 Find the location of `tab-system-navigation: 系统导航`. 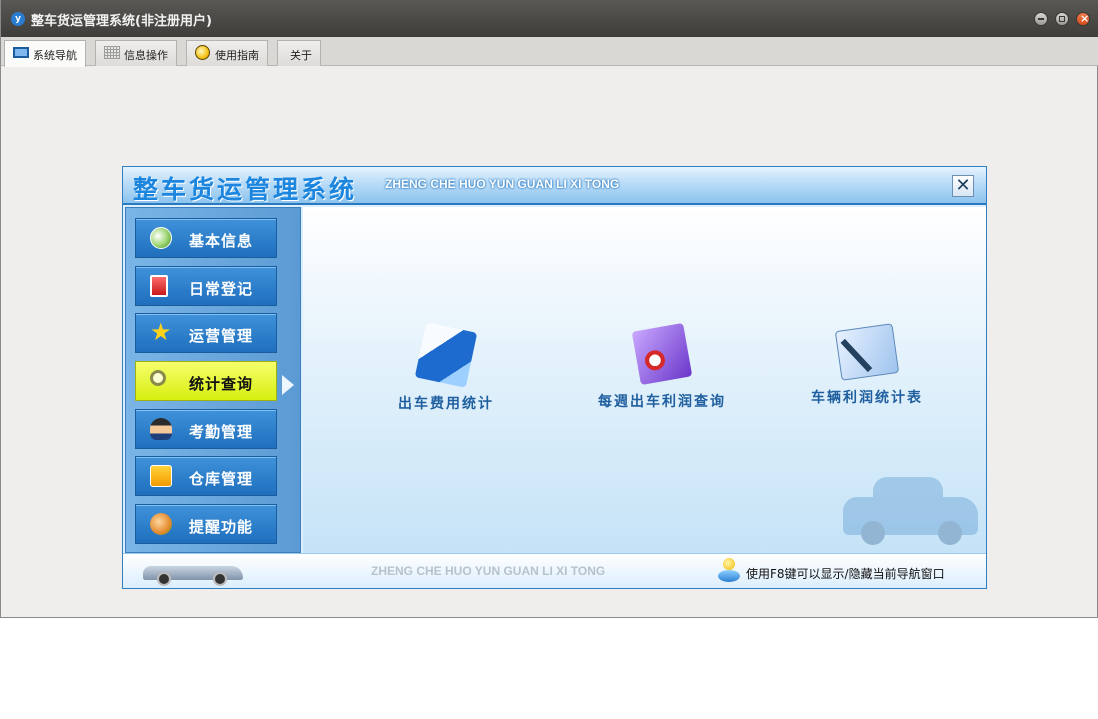

tab-system-navigation: 系统导航 is located at coordinates (45, 53).